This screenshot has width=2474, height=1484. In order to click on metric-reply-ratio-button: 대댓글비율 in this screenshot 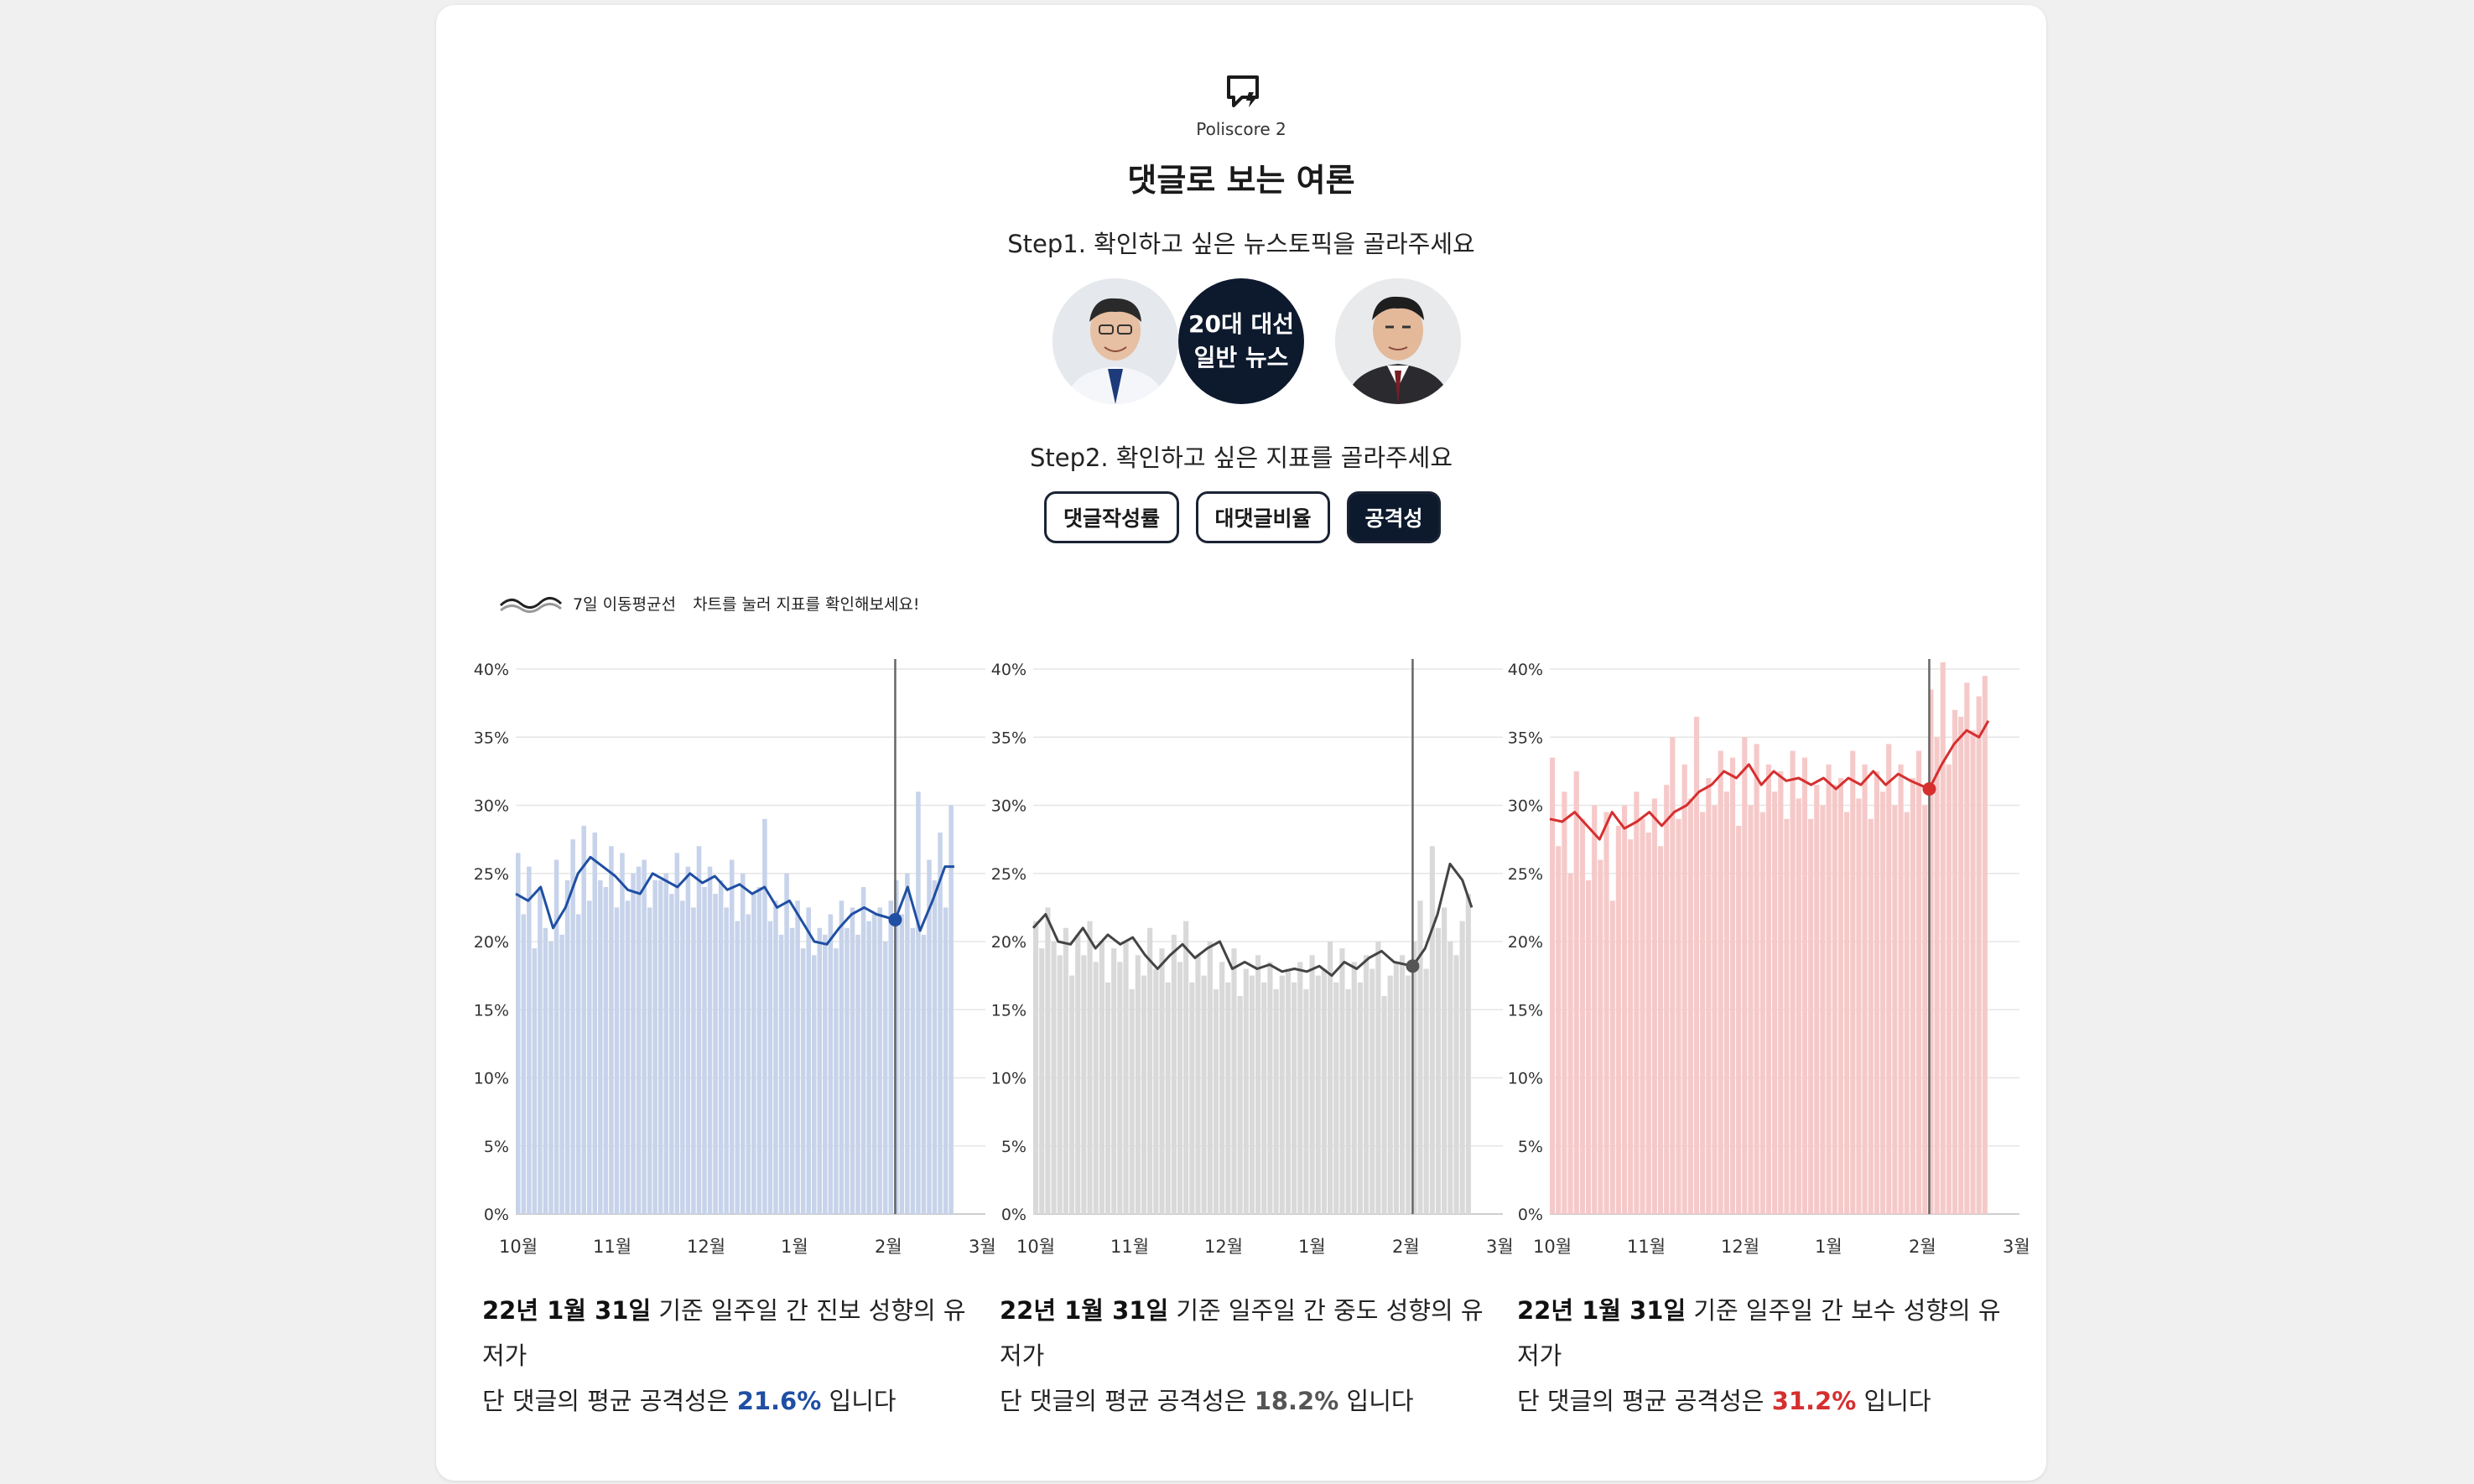, I will do `click(1263, 517)`.